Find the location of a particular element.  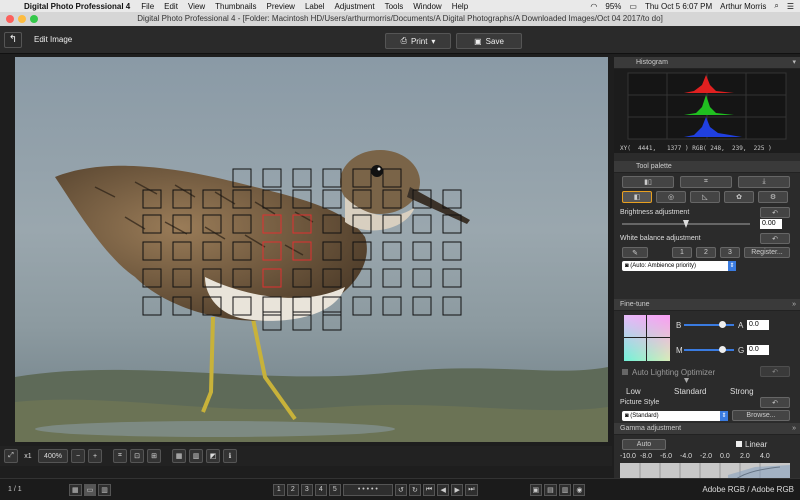

fine-tune-header: Fine-tune » is located at coordinates (707, 305).